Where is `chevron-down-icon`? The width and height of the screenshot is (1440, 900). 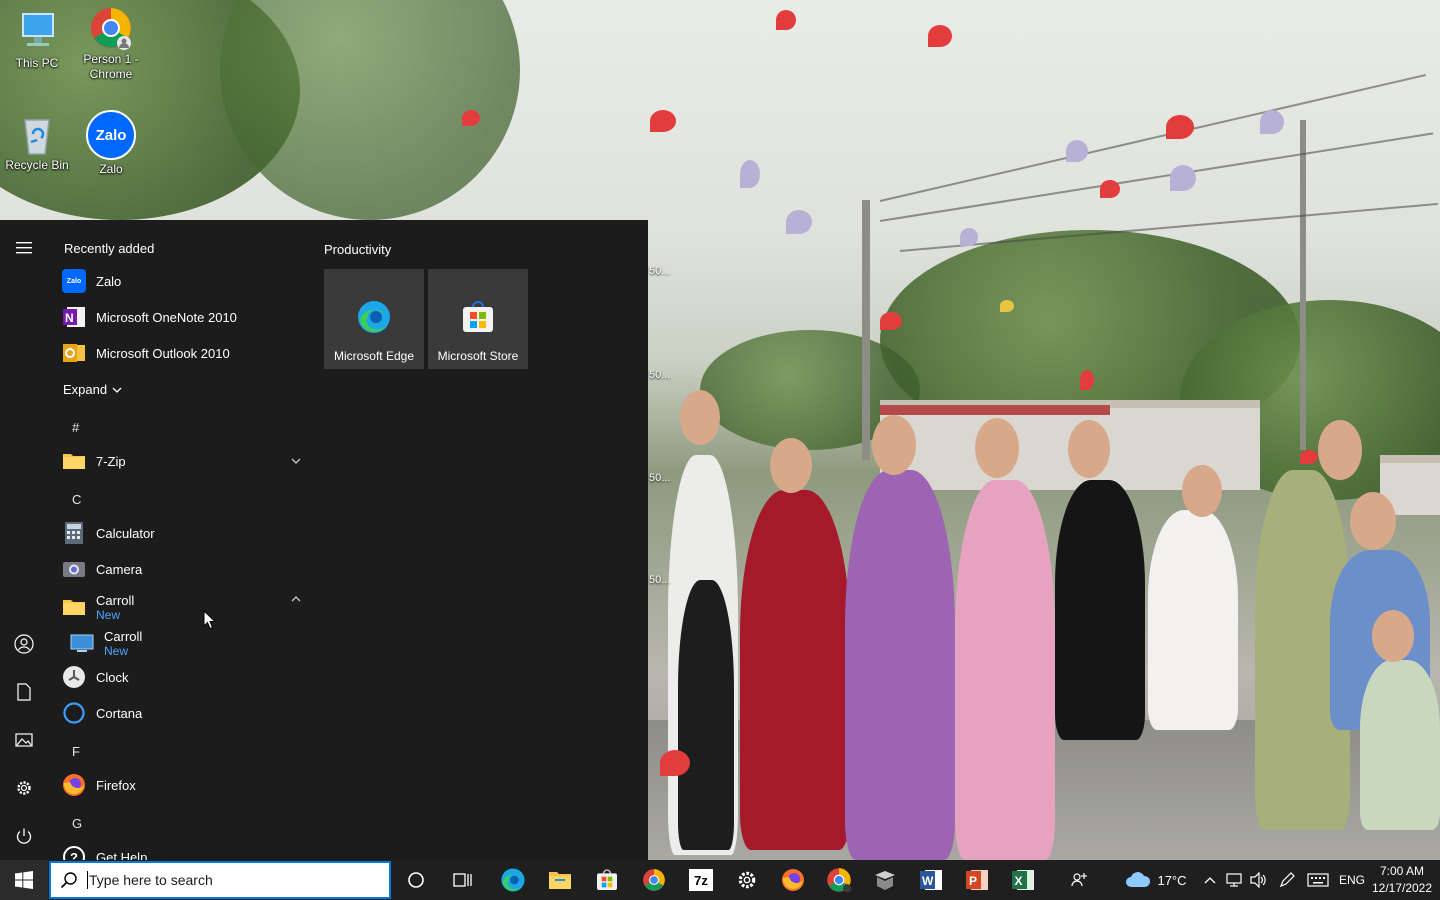
chevron-down-icon is located at coordinates (117, 390).